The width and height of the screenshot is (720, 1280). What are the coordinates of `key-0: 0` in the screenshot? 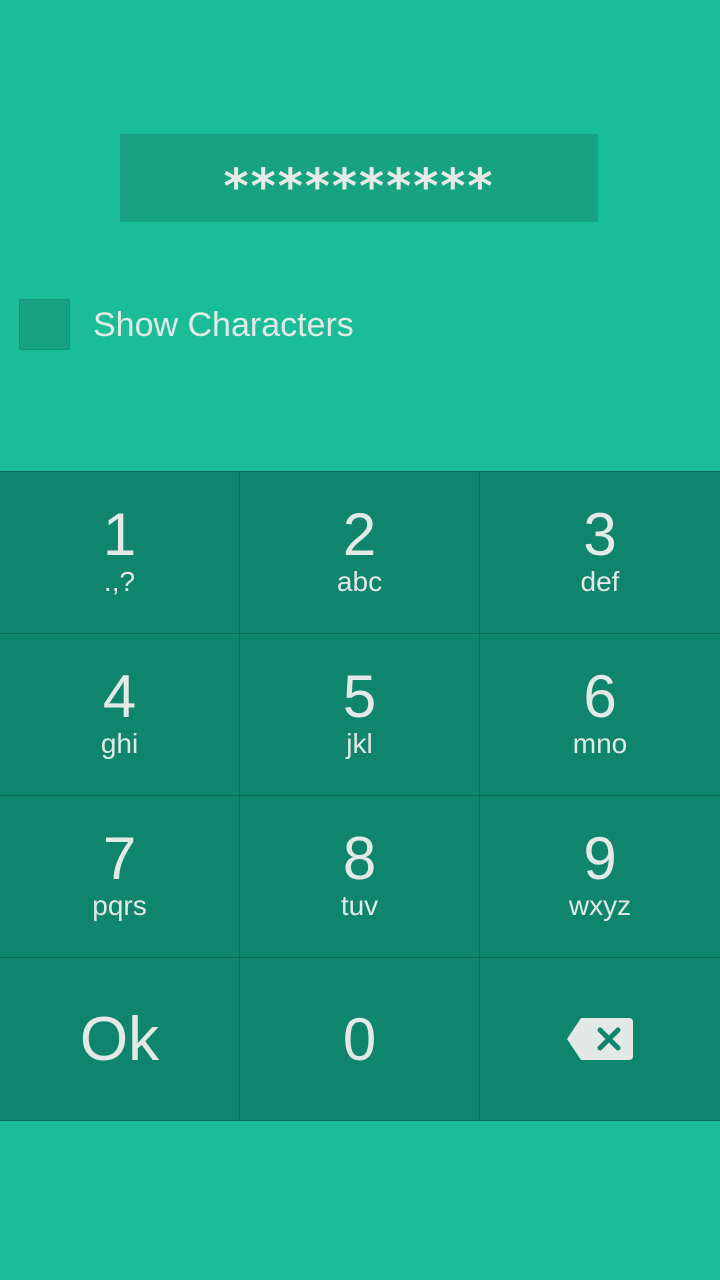 It's located at (360, 1039).